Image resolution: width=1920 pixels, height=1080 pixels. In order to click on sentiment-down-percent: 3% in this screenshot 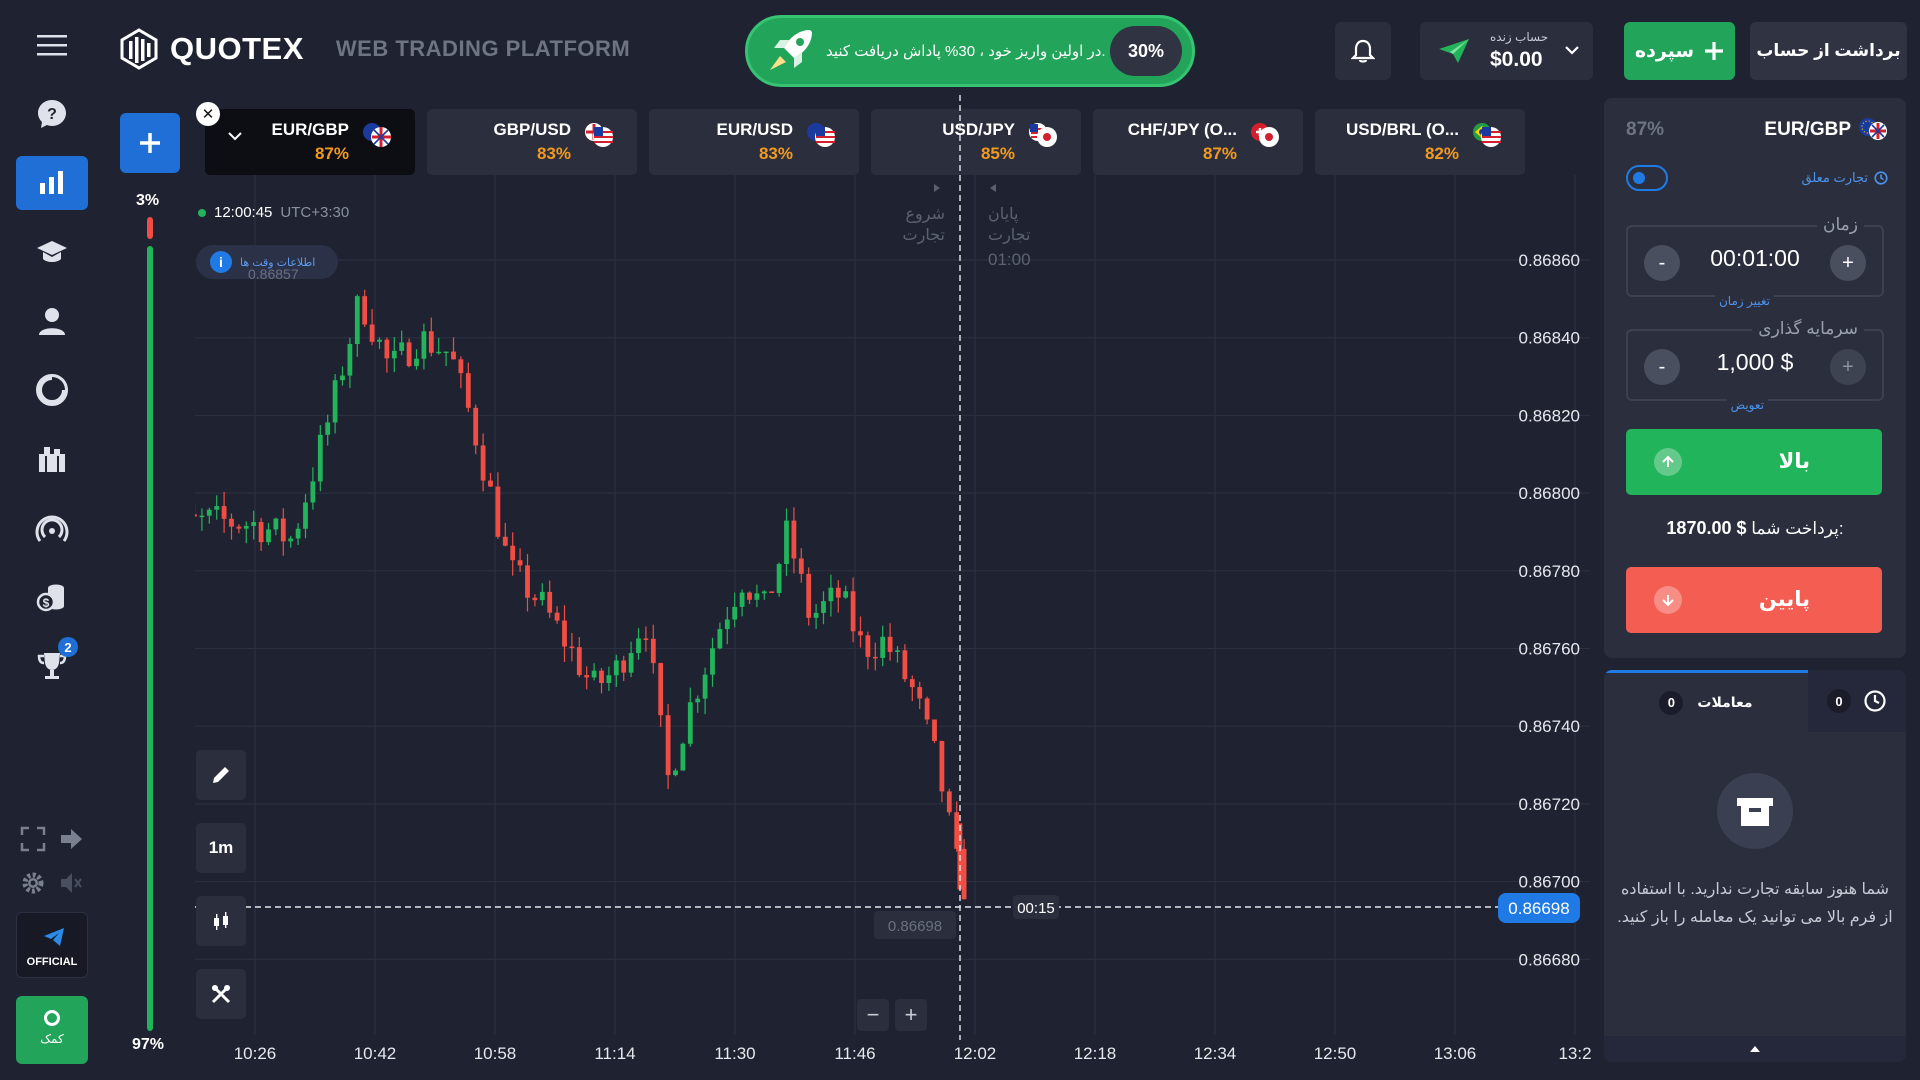, I will do `click(148, 200)`.